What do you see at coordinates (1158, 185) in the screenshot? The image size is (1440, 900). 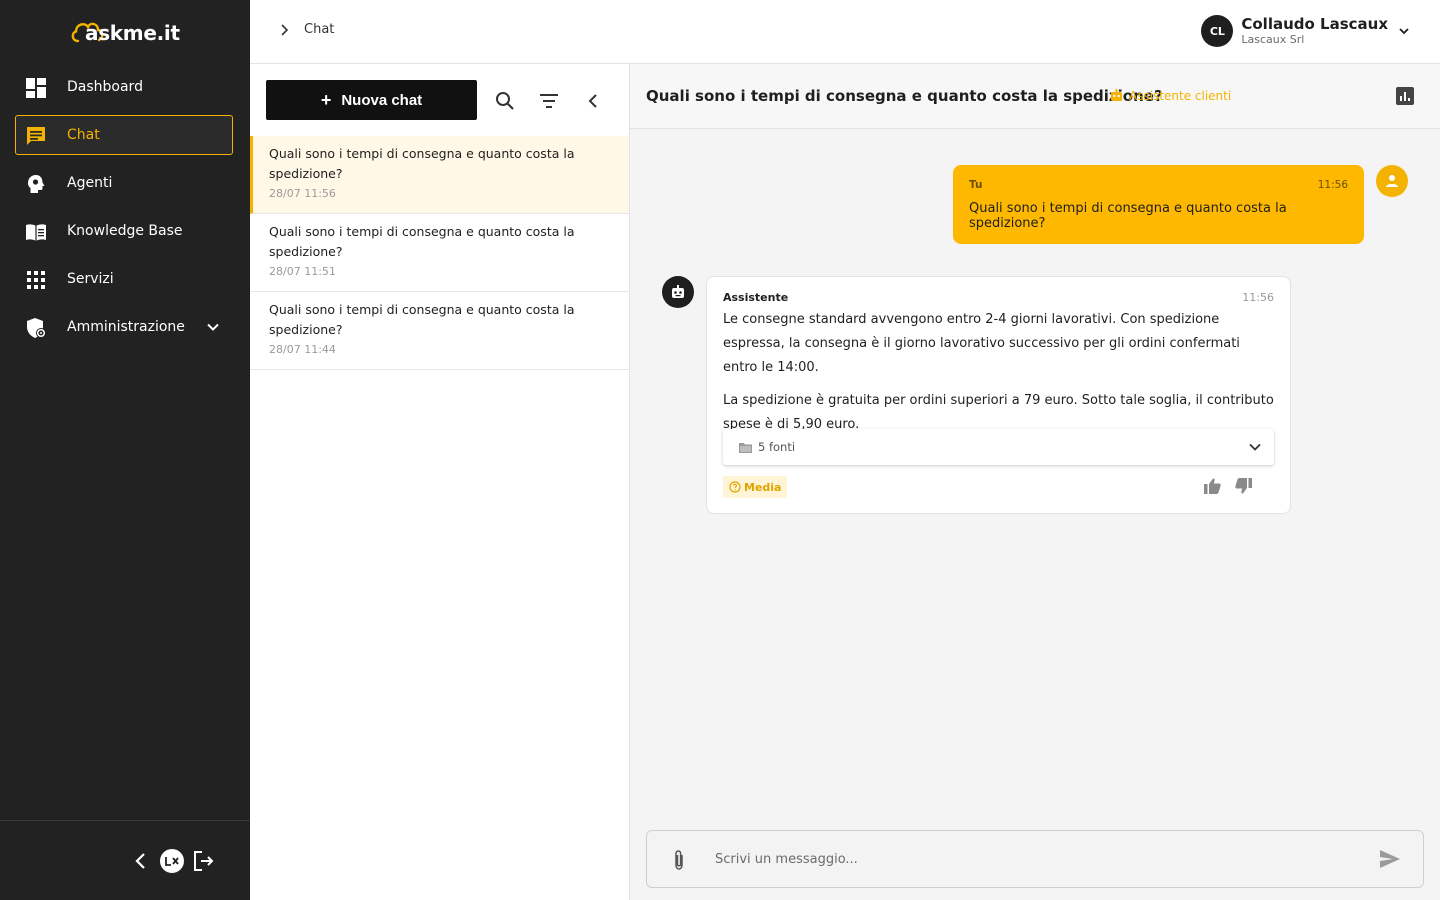 I see `message-header: Tu 11:56` at bounding box center [1158, 185].